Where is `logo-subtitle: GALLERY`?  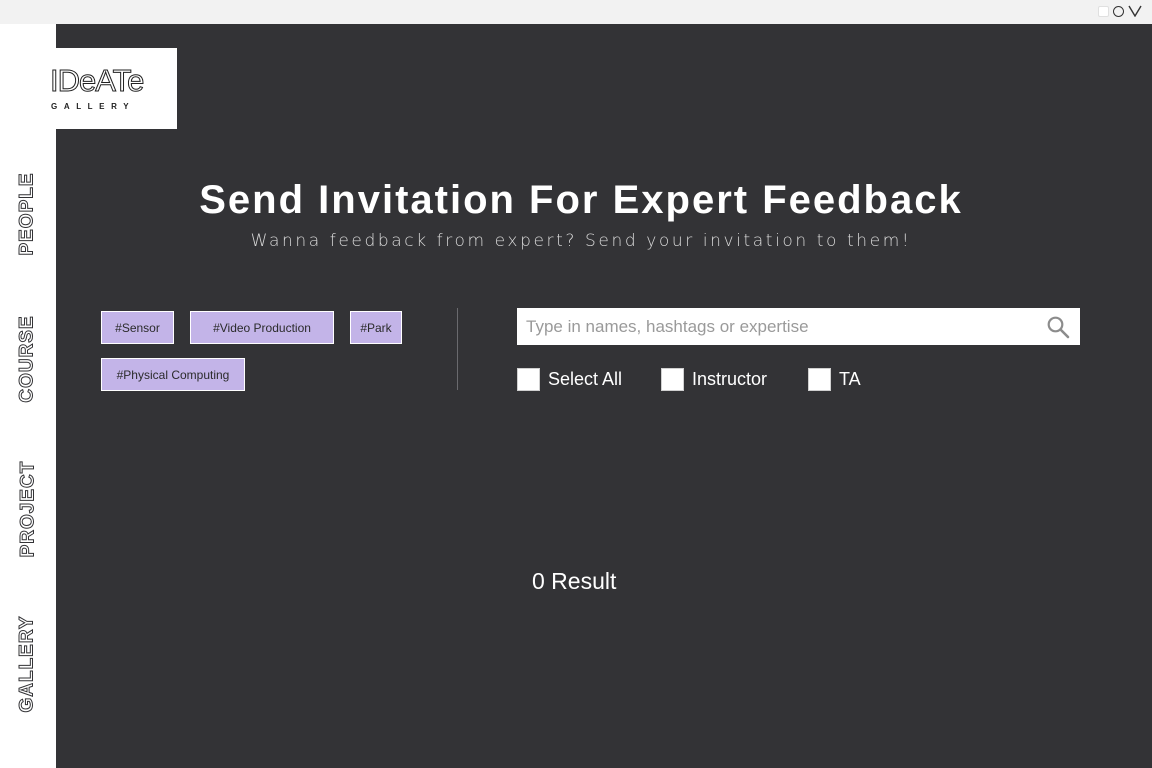
logo-subtitle: GALLERY is located at coordinates (93, 106).